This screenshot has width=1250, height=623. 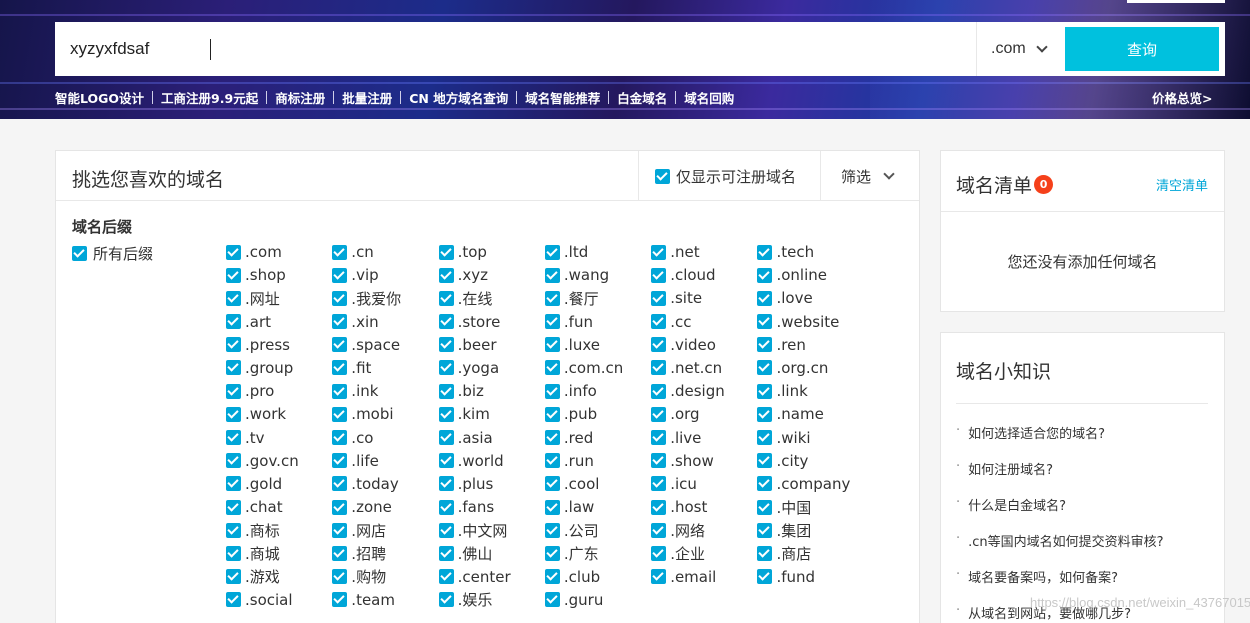 I want to click on suffix-checkbox: .group, so click(x=279, y=368).